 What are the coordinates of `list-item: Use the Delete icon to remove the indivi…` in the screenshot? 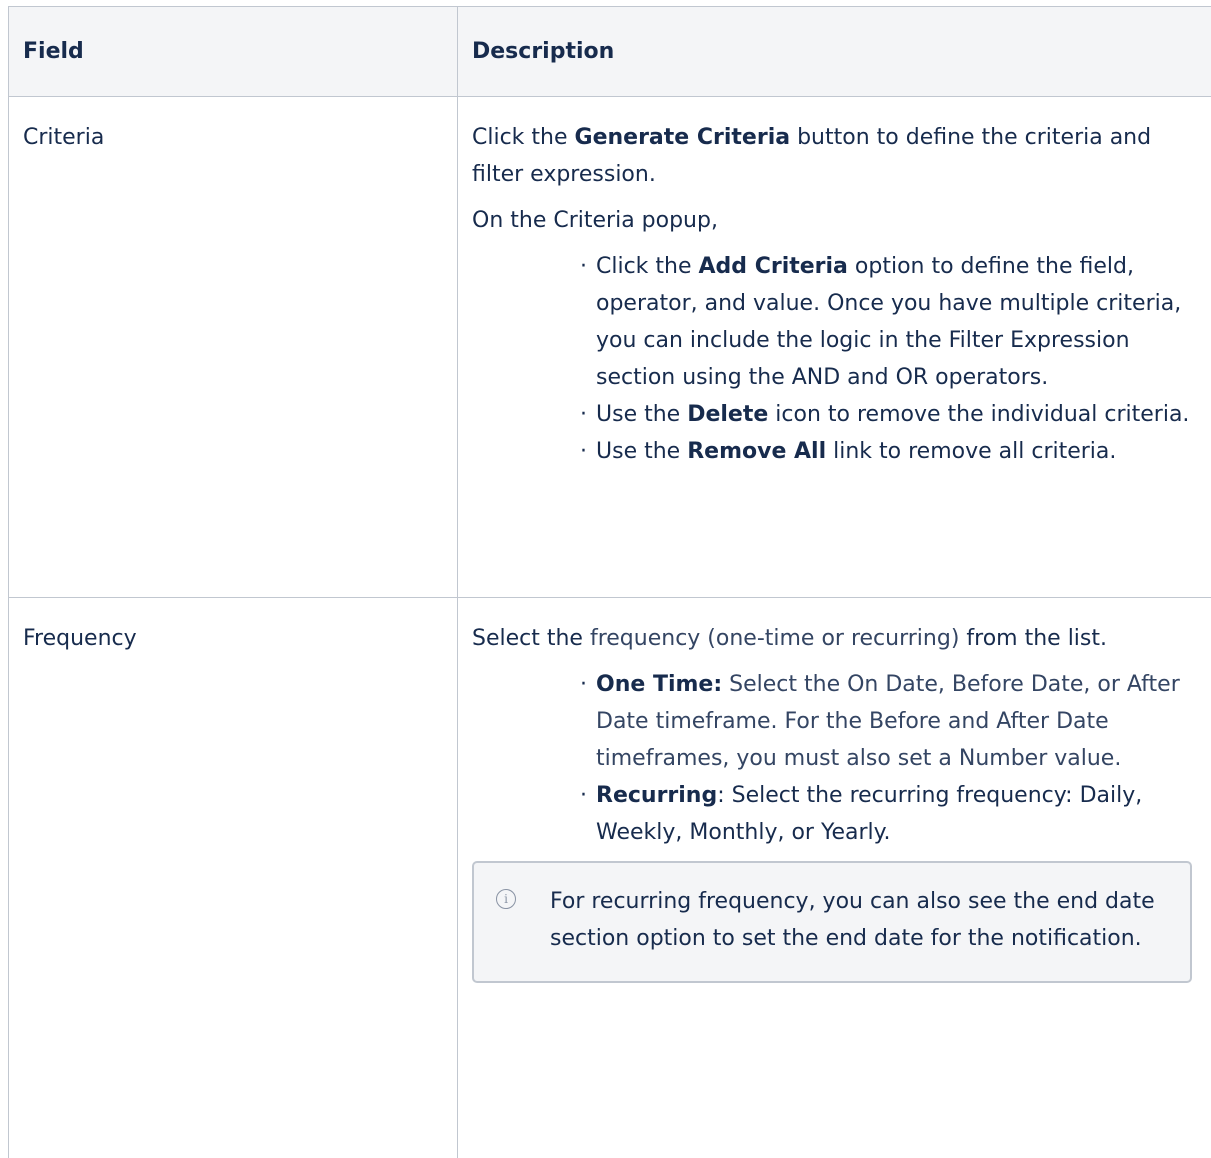 It's located at (890, 414).